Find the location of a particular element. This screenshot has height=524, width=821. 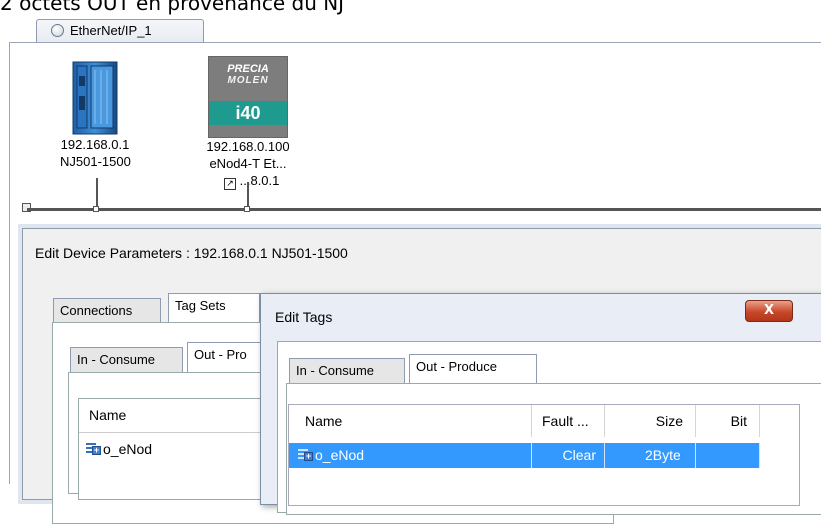

tag-icon: + is located at coordinates (305, 455).